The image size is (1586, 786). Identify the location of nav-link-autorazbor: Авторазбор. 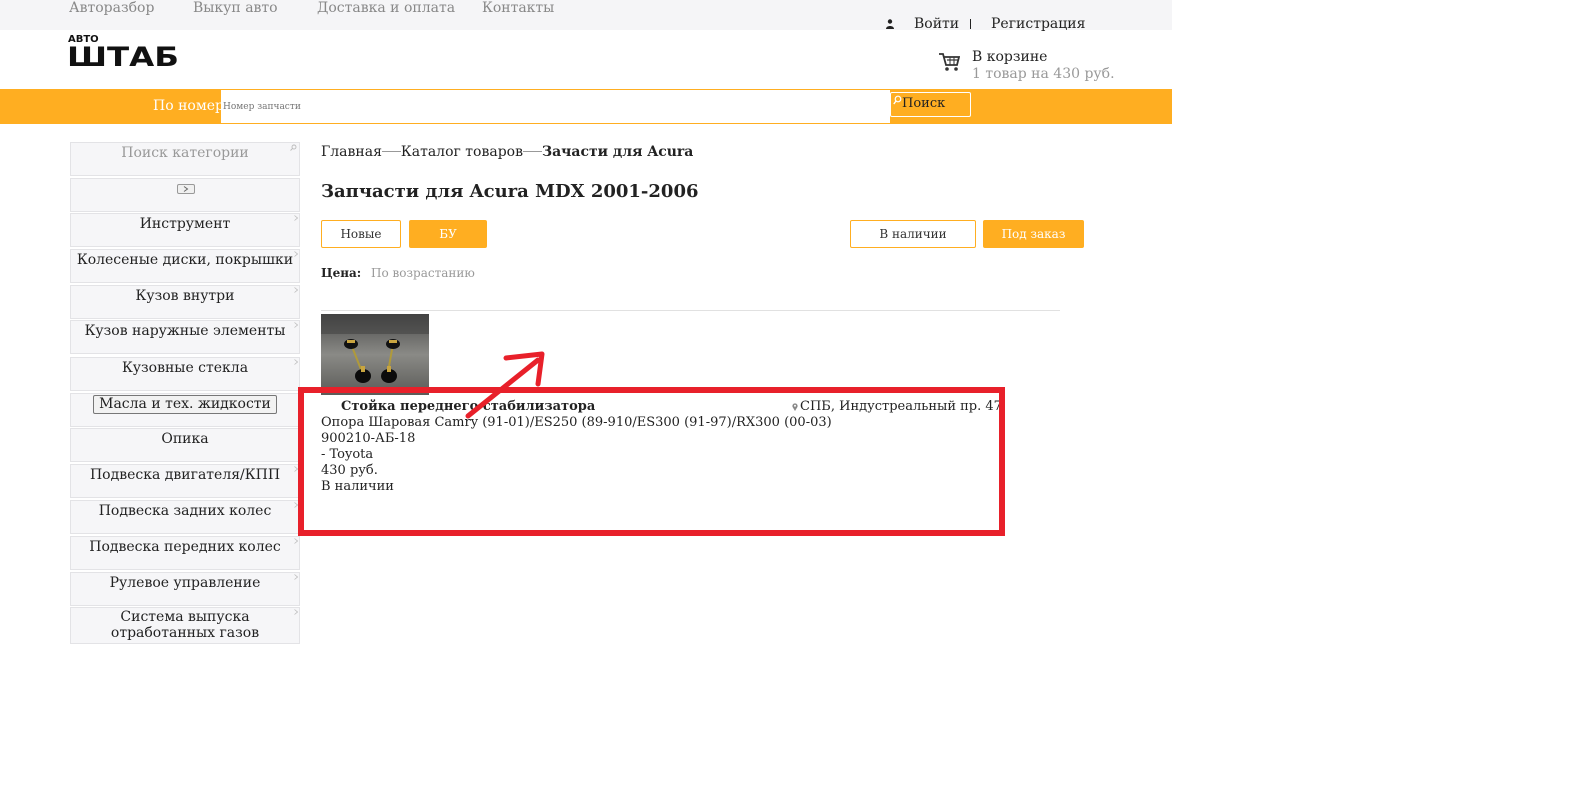
(111, 8).